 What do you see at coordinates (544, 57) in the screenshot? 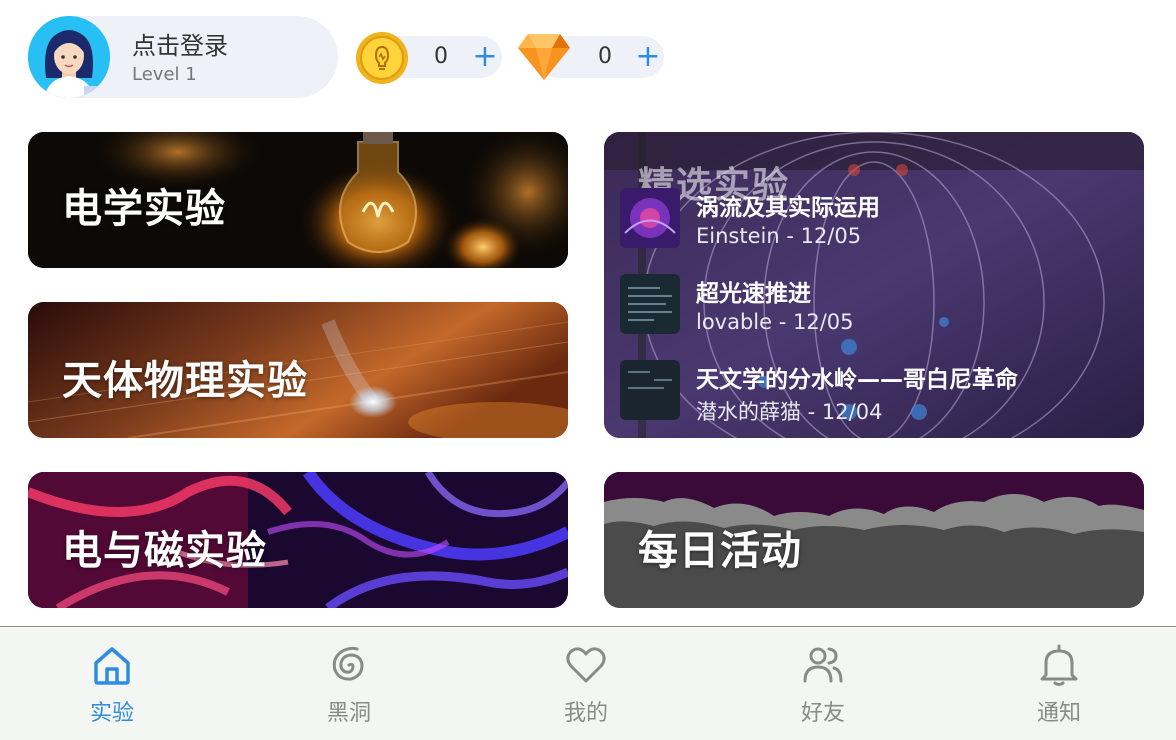
I see `gem-icon` at bounding box center [544, 57].